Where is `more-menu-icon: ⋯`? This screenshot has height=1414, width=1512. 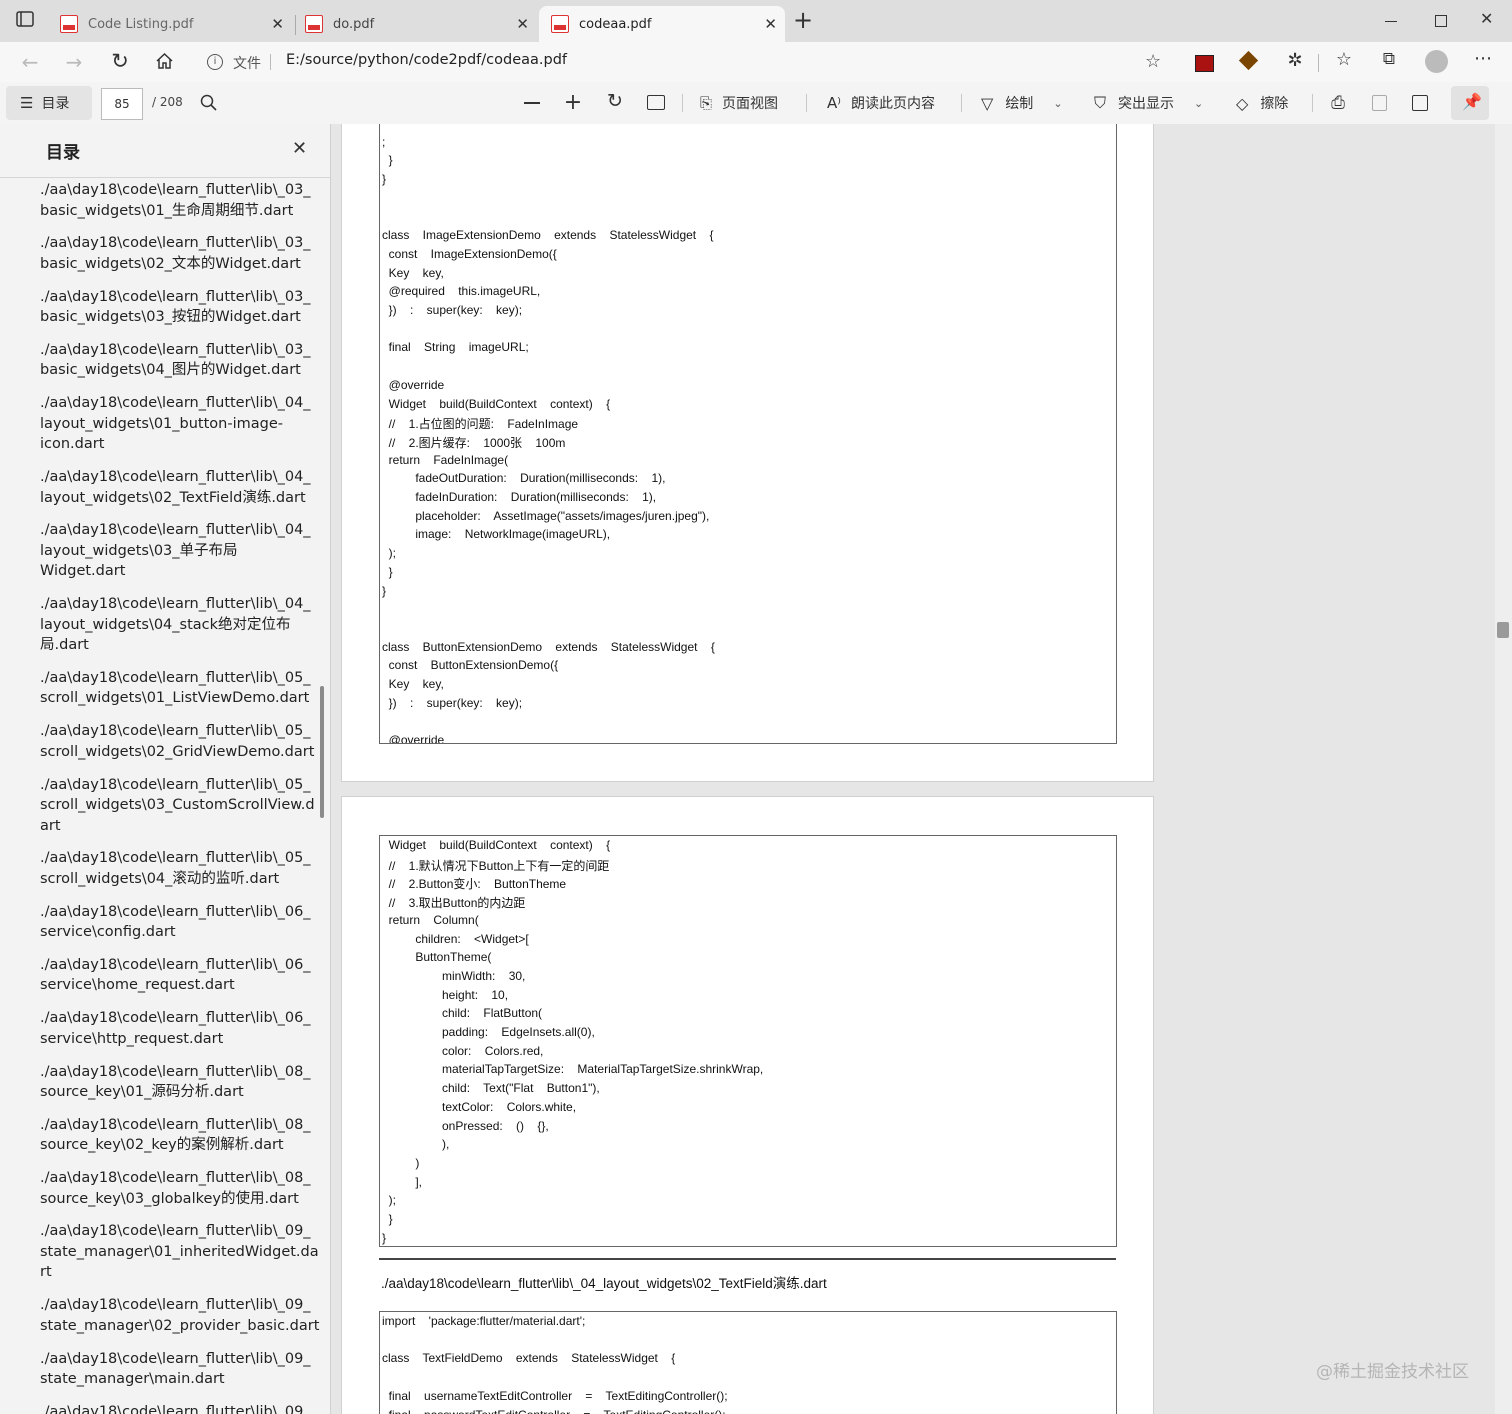 more-menu-icon: ⋯ is located at coordinates (1483, 58).